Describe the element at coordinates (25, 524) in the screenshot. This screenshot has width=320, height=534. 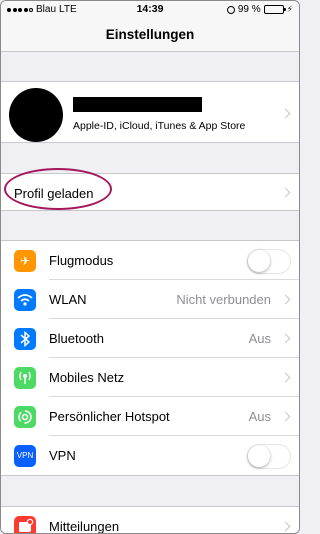
I see `notifications-icon` at that location.